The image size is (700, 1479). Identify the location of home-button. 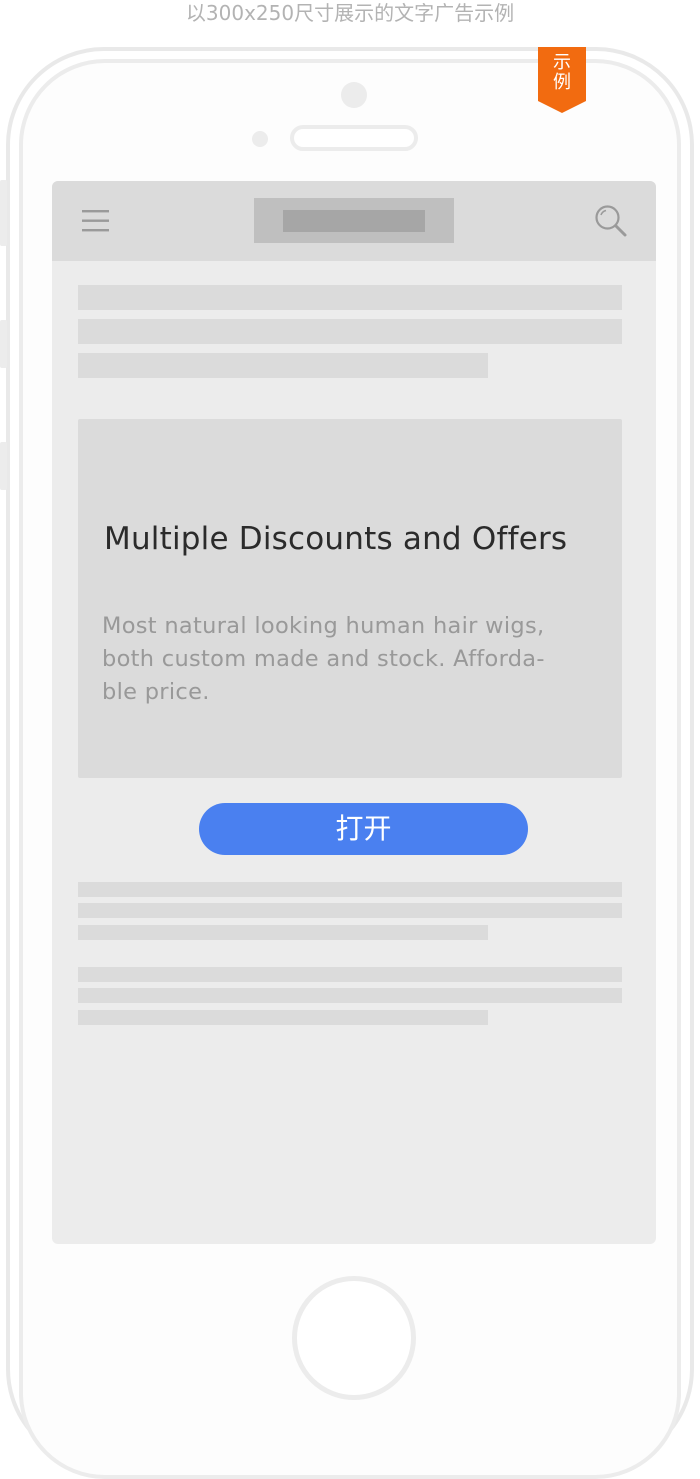
(354, 1338).